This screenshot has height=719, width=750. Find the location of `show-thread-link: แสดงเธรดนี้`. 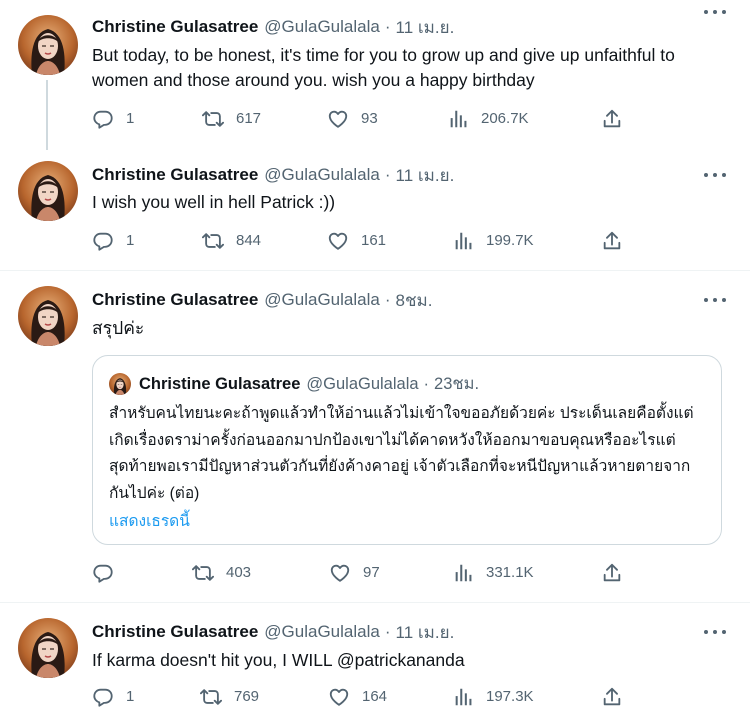

show-thread-link: แสดงเธรดนี้ is located at coordinates (149, 520).